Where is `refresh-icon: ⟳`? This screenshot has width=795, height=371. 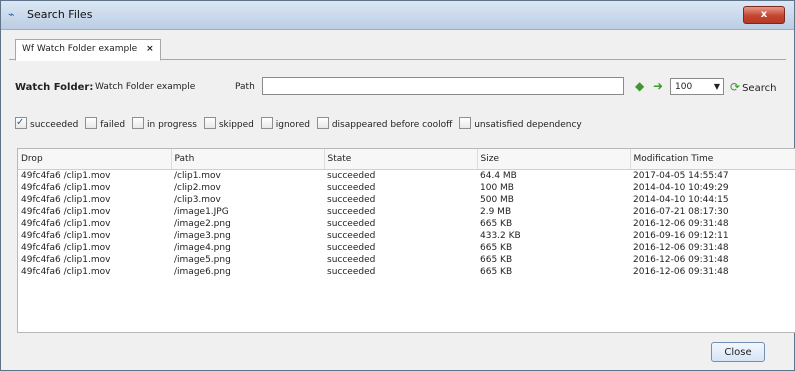 refresh-icon: ⟳ is located at coordinates (735, 87).